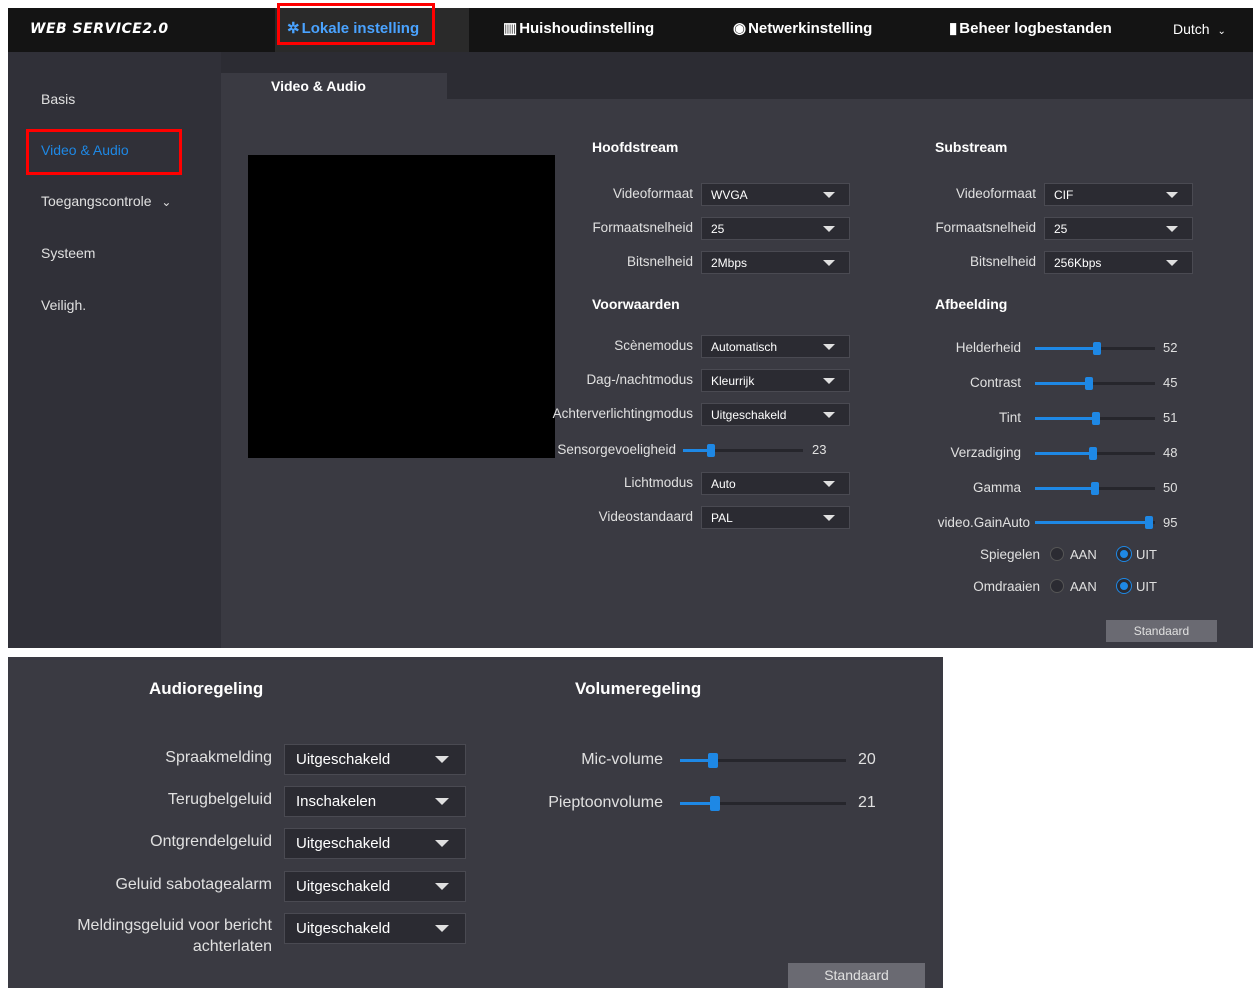  I want to click on gain-auto-value: 95, so click(1170, 522).